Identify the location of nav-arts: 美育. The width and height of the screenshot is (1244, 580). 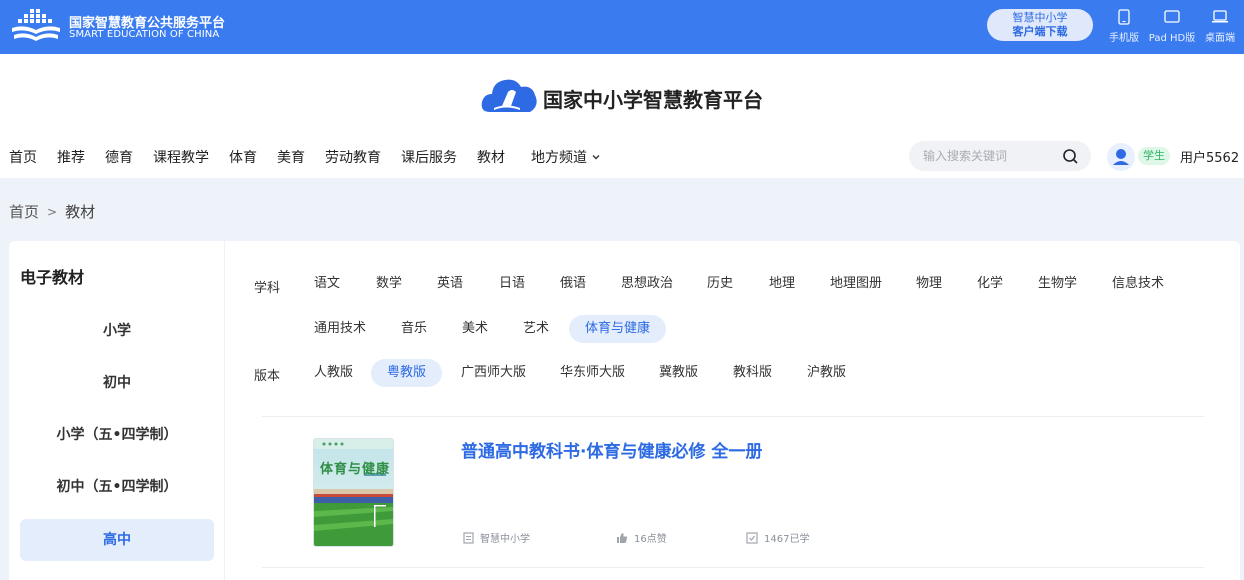
(291, 157).